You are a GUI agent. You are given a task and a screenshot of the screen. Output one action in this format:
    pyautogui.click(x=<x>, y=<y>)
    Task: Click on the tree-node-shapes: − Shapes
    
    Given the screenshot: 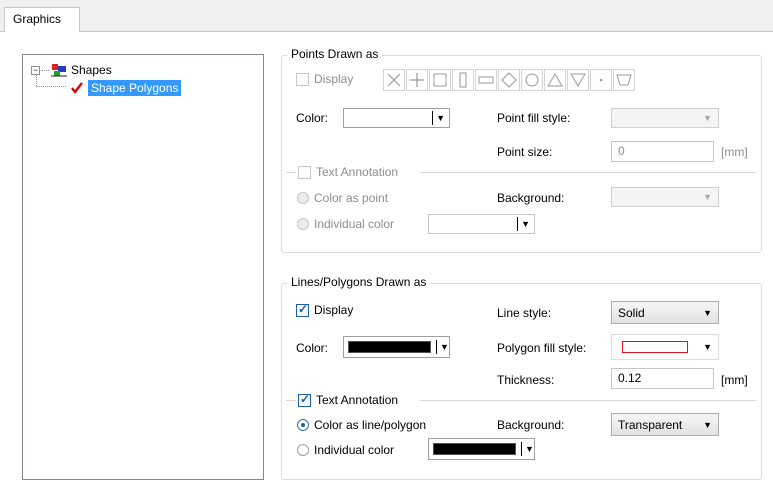 What is the action you would take?
    pyautogui.click(x=71, y=70)
    